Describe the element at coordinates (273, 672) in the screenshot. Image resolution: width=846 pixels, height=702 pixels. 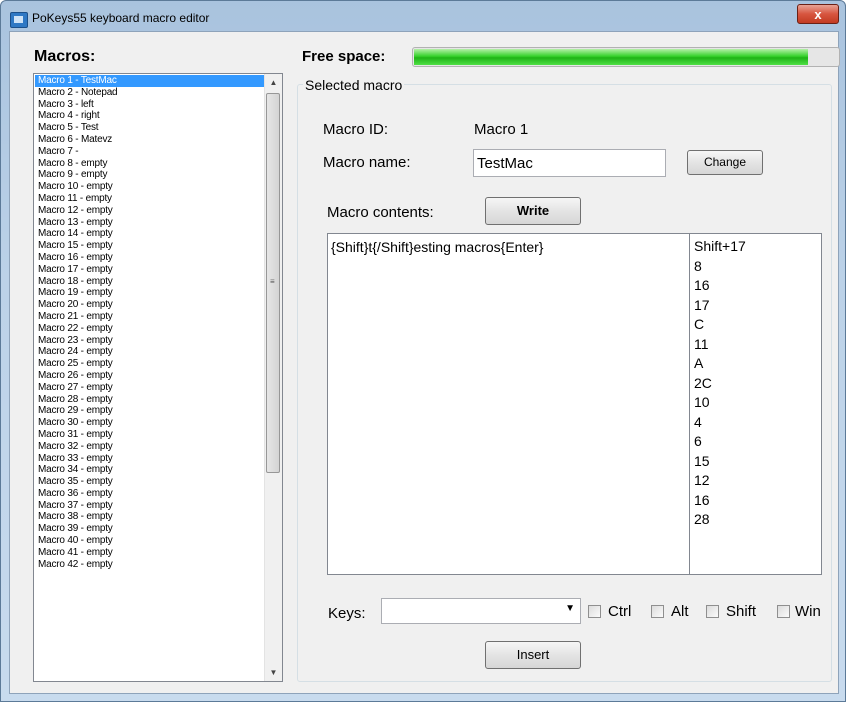
I see `scroll-down-icon: ▼` at that location.